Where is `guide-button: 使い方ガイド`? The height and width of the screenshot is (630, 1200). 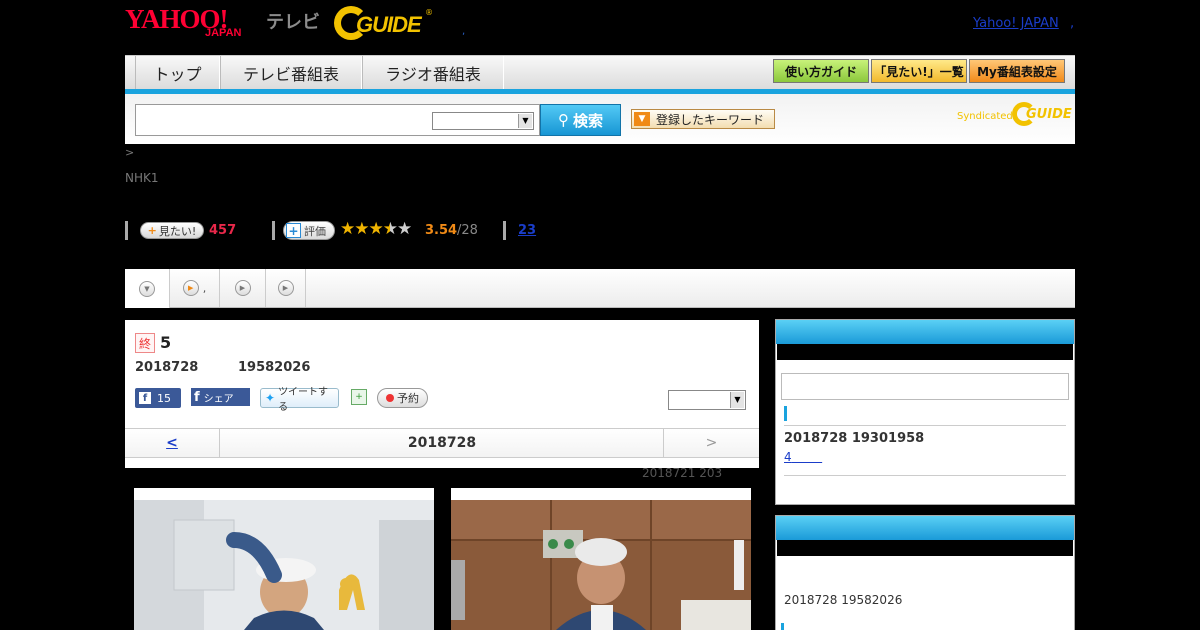 guide-button: 使い方ガイド is located at coordinates (821, 71).